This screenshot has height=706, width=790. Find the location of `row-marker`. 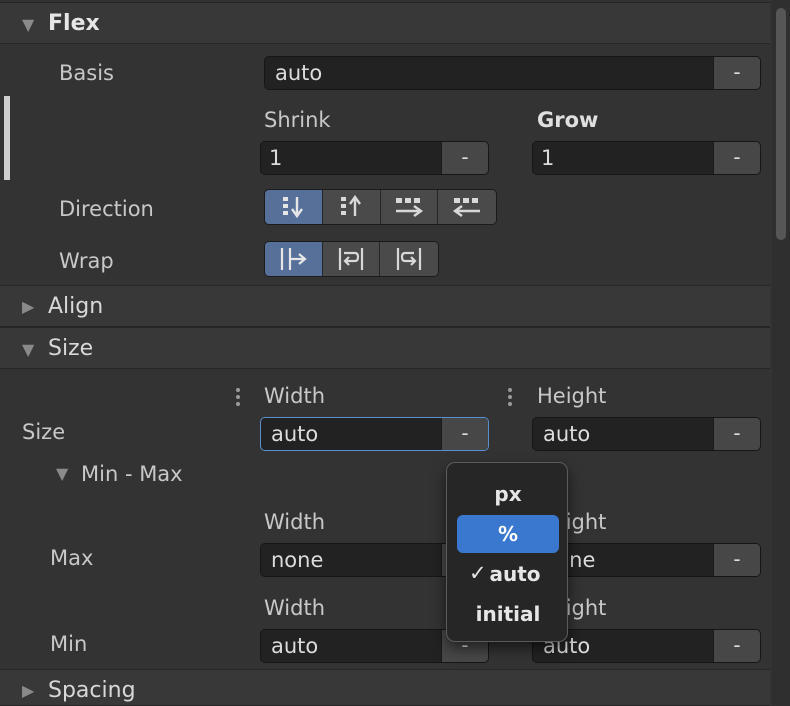

row-marker is located at coordinates (7, 138).